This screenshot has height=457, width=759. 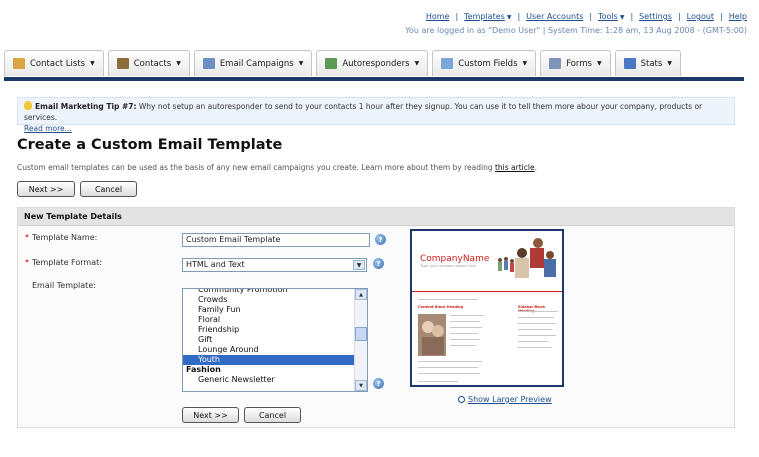 I want to click on tab-label: Stats, so click(x=651, y=63).